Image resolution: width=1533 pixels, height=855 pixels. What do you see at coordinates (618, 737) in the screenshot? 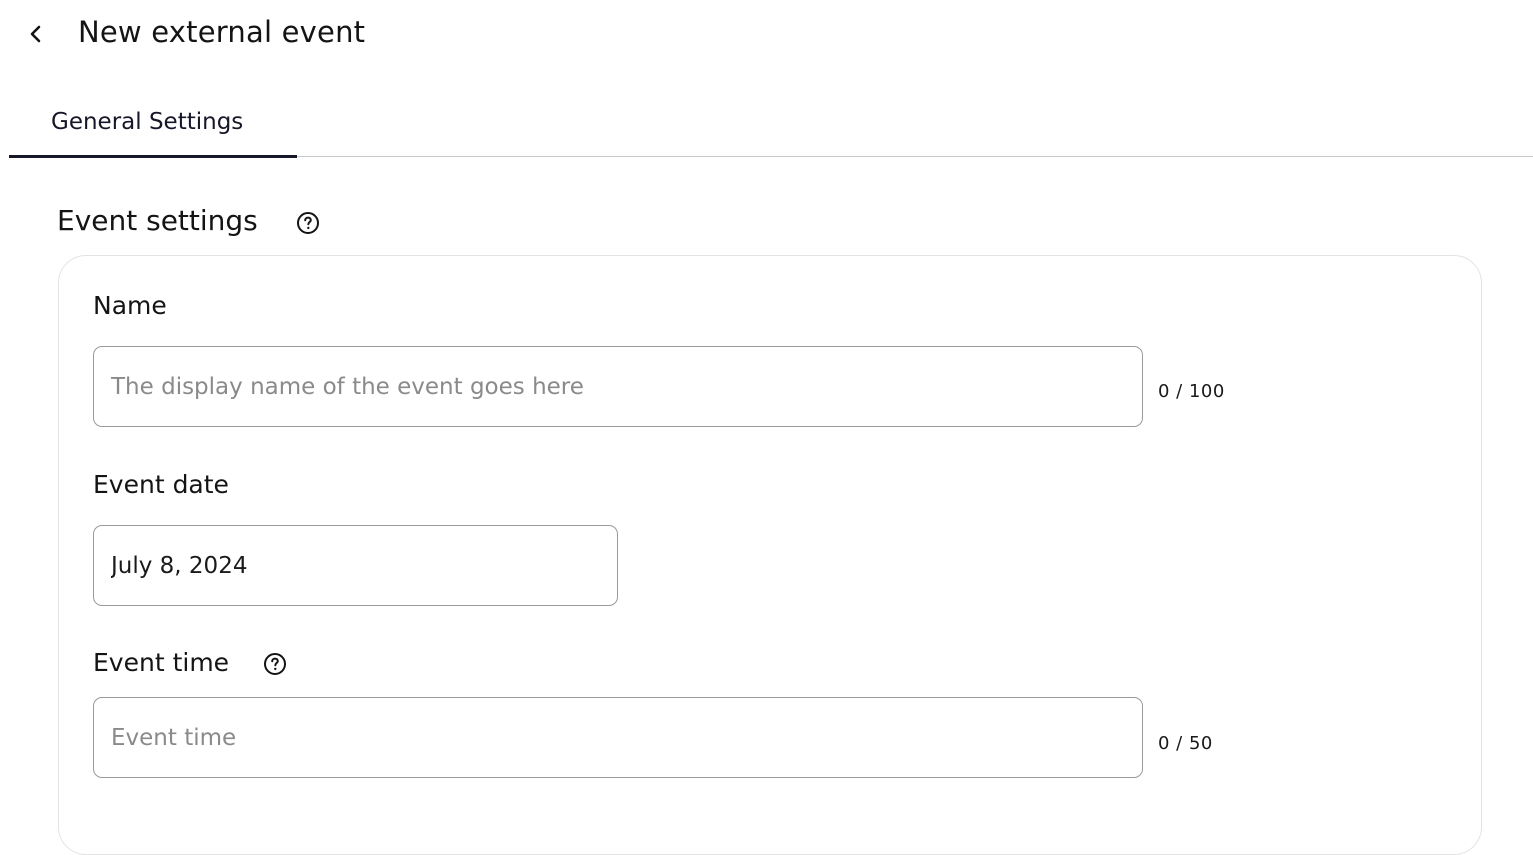
I see `event-time-input` at bounding box center [618, 737].